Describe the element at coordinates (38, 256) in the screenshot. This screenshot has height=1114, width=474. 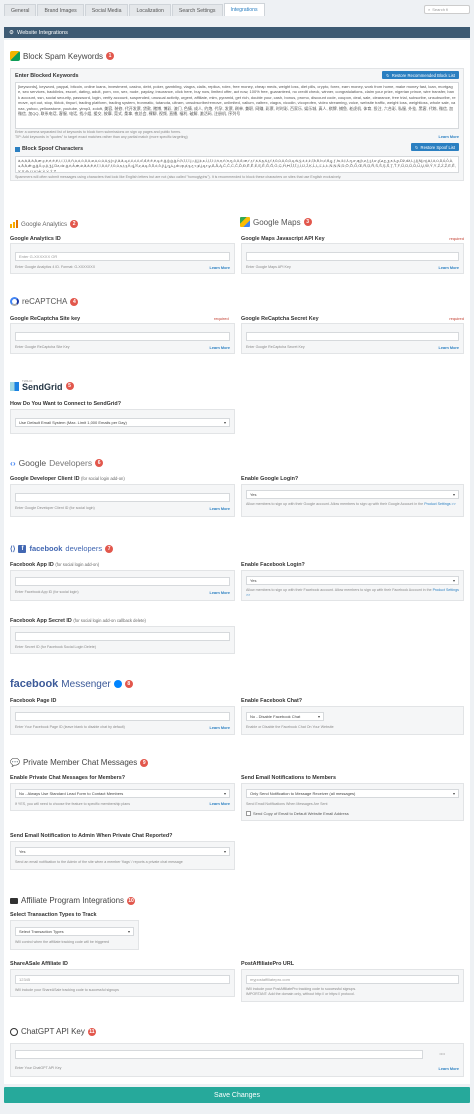
I see `ga-id-placeholder: Enter G-XXXXXX OR` at that location.